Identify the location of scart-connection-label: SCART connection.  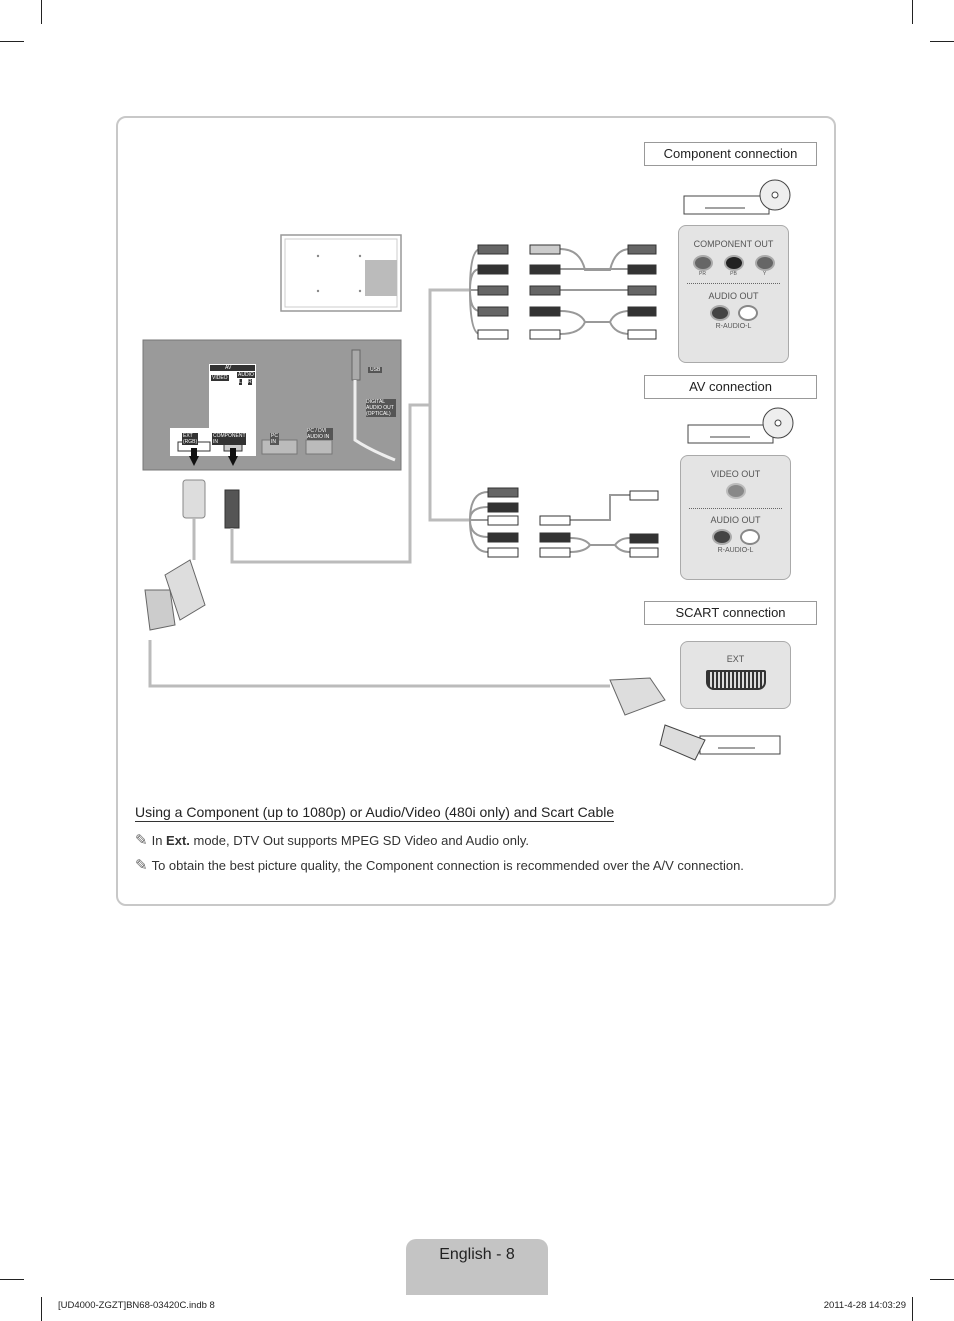
(730, 613).